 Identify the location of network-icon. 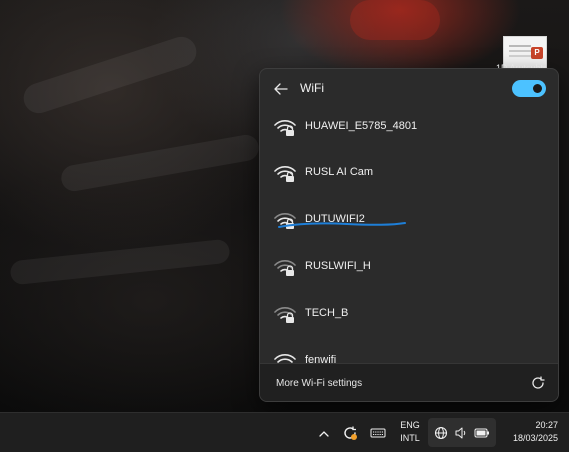
(441, 433).